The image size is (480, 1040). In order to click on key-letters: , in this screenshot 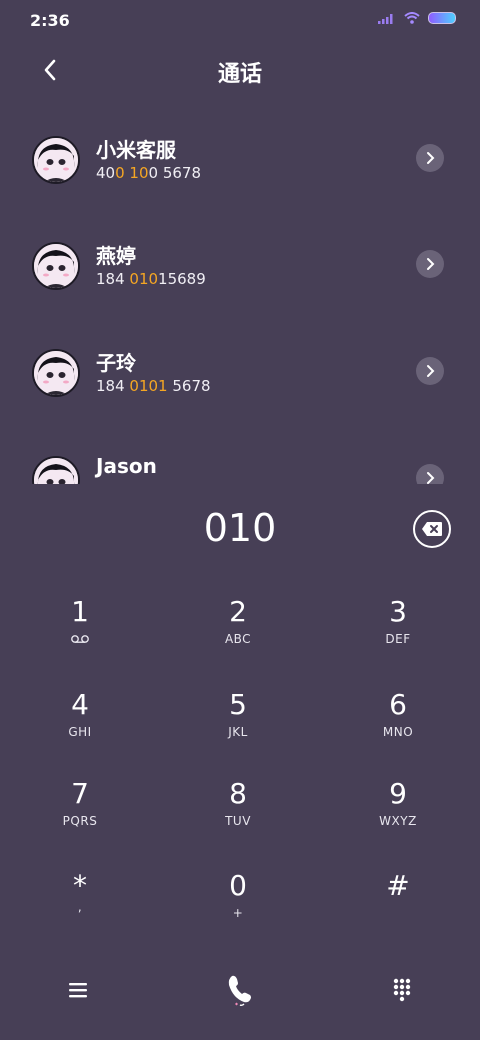, I will do `click(80, 907)`.